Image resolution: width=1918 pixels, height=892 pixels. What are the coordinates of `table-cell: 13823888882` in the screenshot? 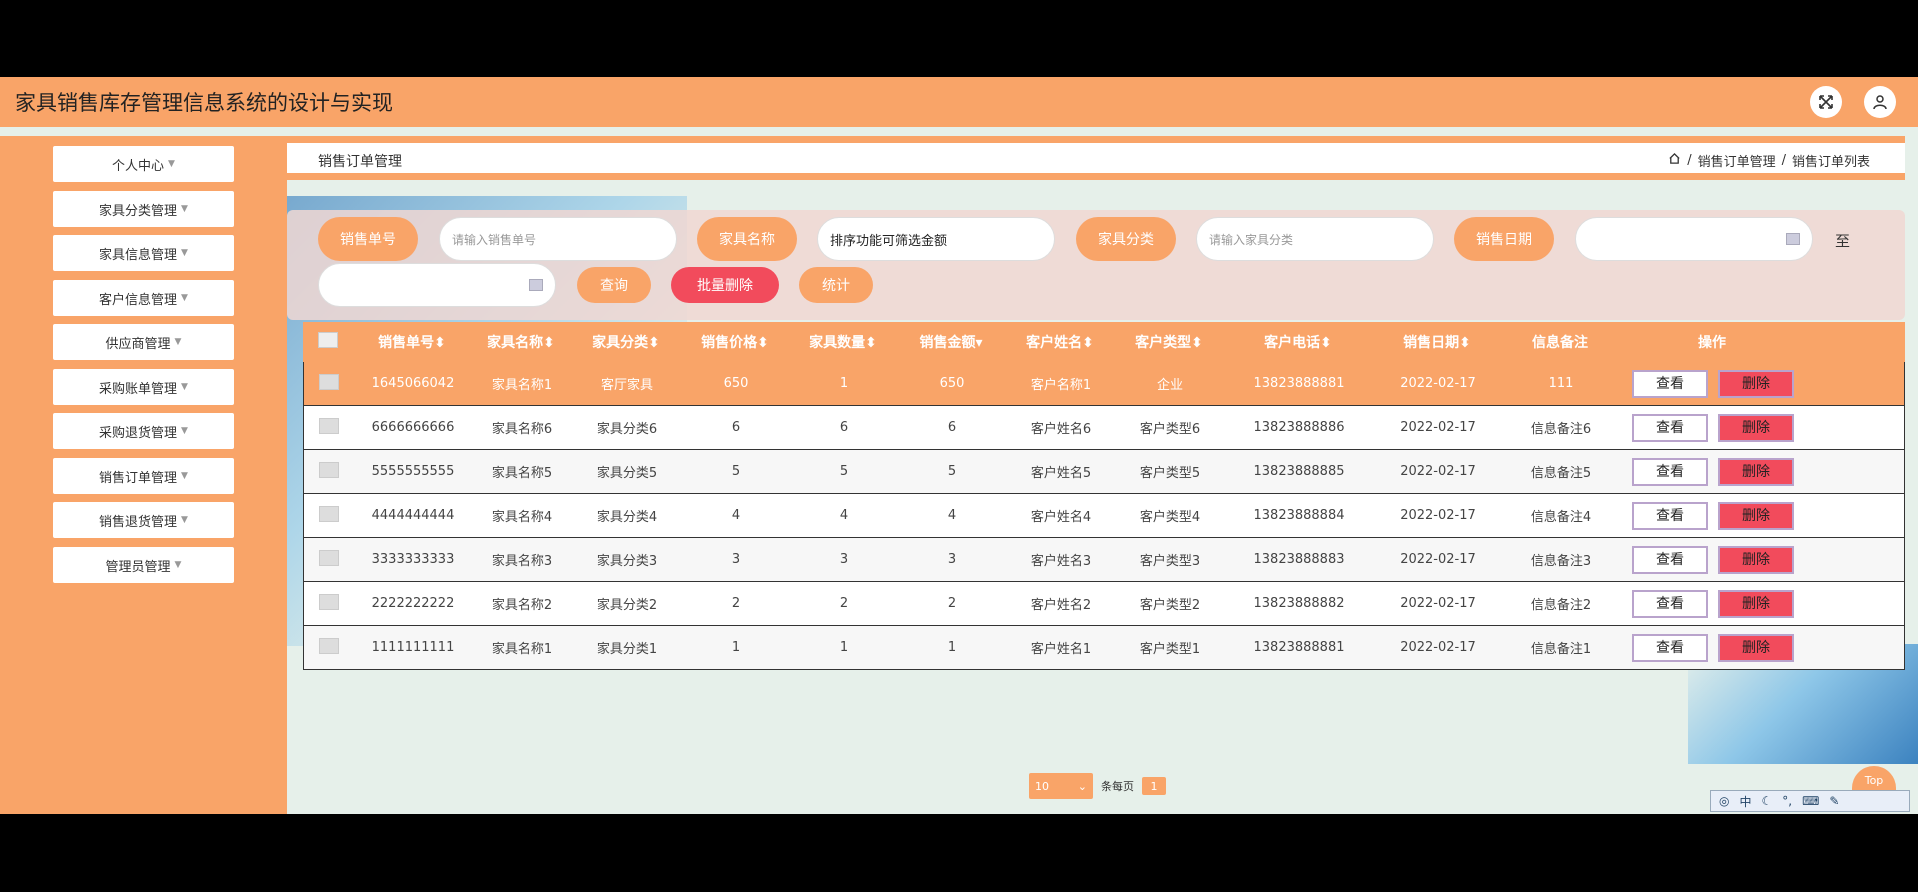 It's located at (1299, 603).